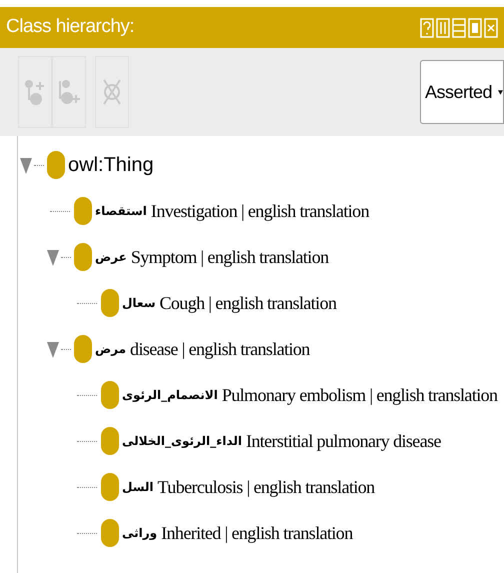 The image size is (504, 573). Describe the element at coordinates (70, 27) in the screenshot. I see `panel-title: Class hierarchy:` at that location.